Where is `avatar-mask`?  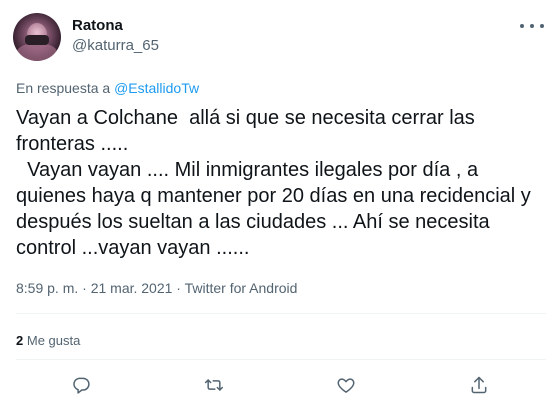 avatar-mask is located at coordinates (37, 40).